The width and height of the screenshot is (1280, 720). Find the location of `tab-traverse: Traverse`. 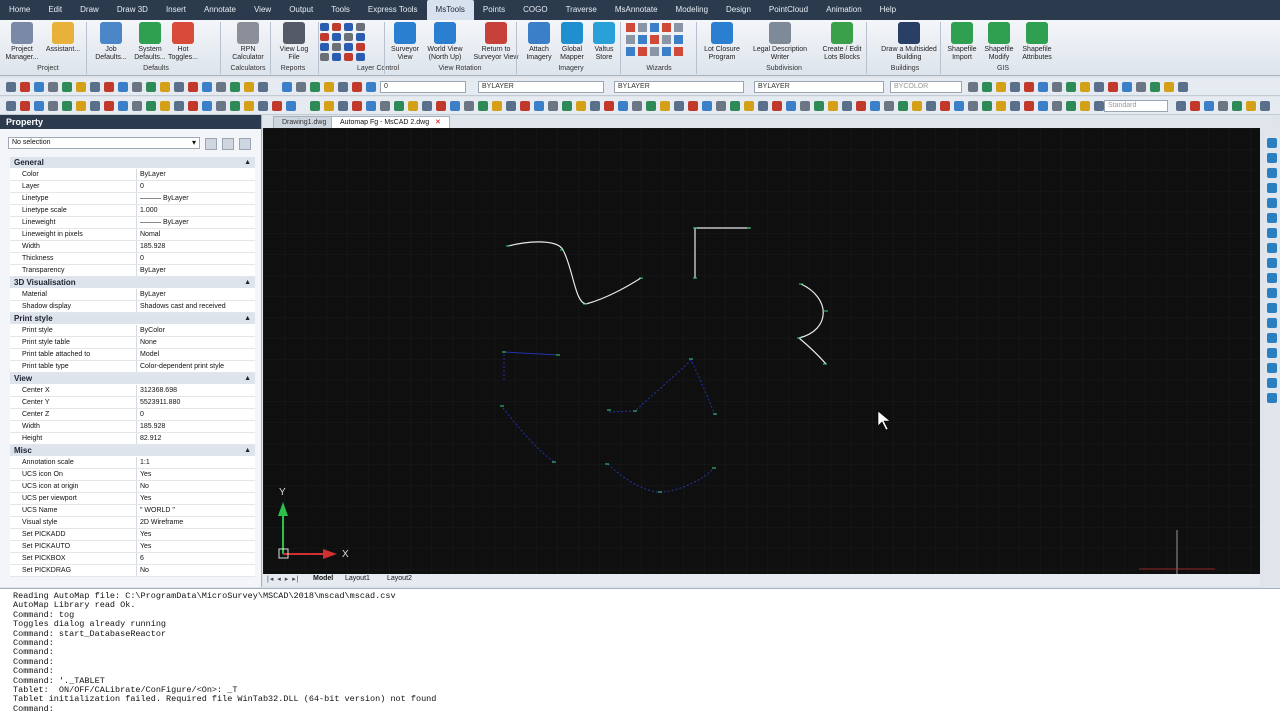

tab-traverse: Traverse is located at coordinates (581, 10).